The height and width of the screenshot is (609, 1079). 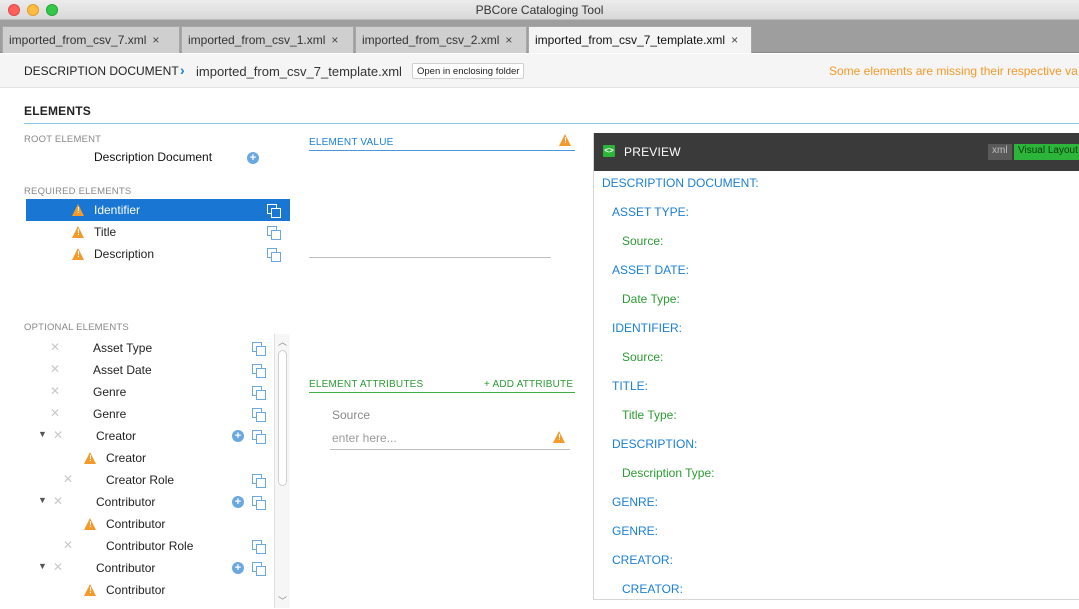 What do you see at coordinates (431, 40) in the screenshot?
I see `tab-label: imported_from_csv_2.xml` at bounding box center [431, 40].